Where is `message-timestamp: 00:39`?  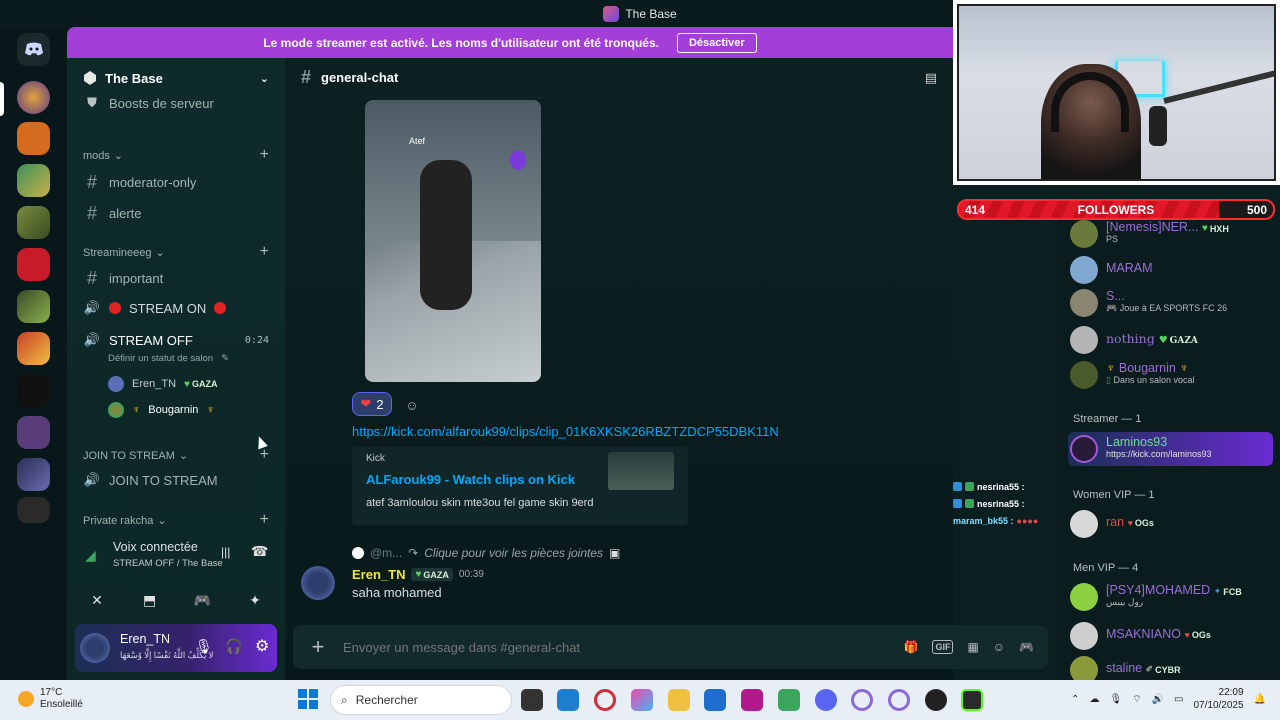
message-timestamp: 00:39 is located at coordinates (471, 574).